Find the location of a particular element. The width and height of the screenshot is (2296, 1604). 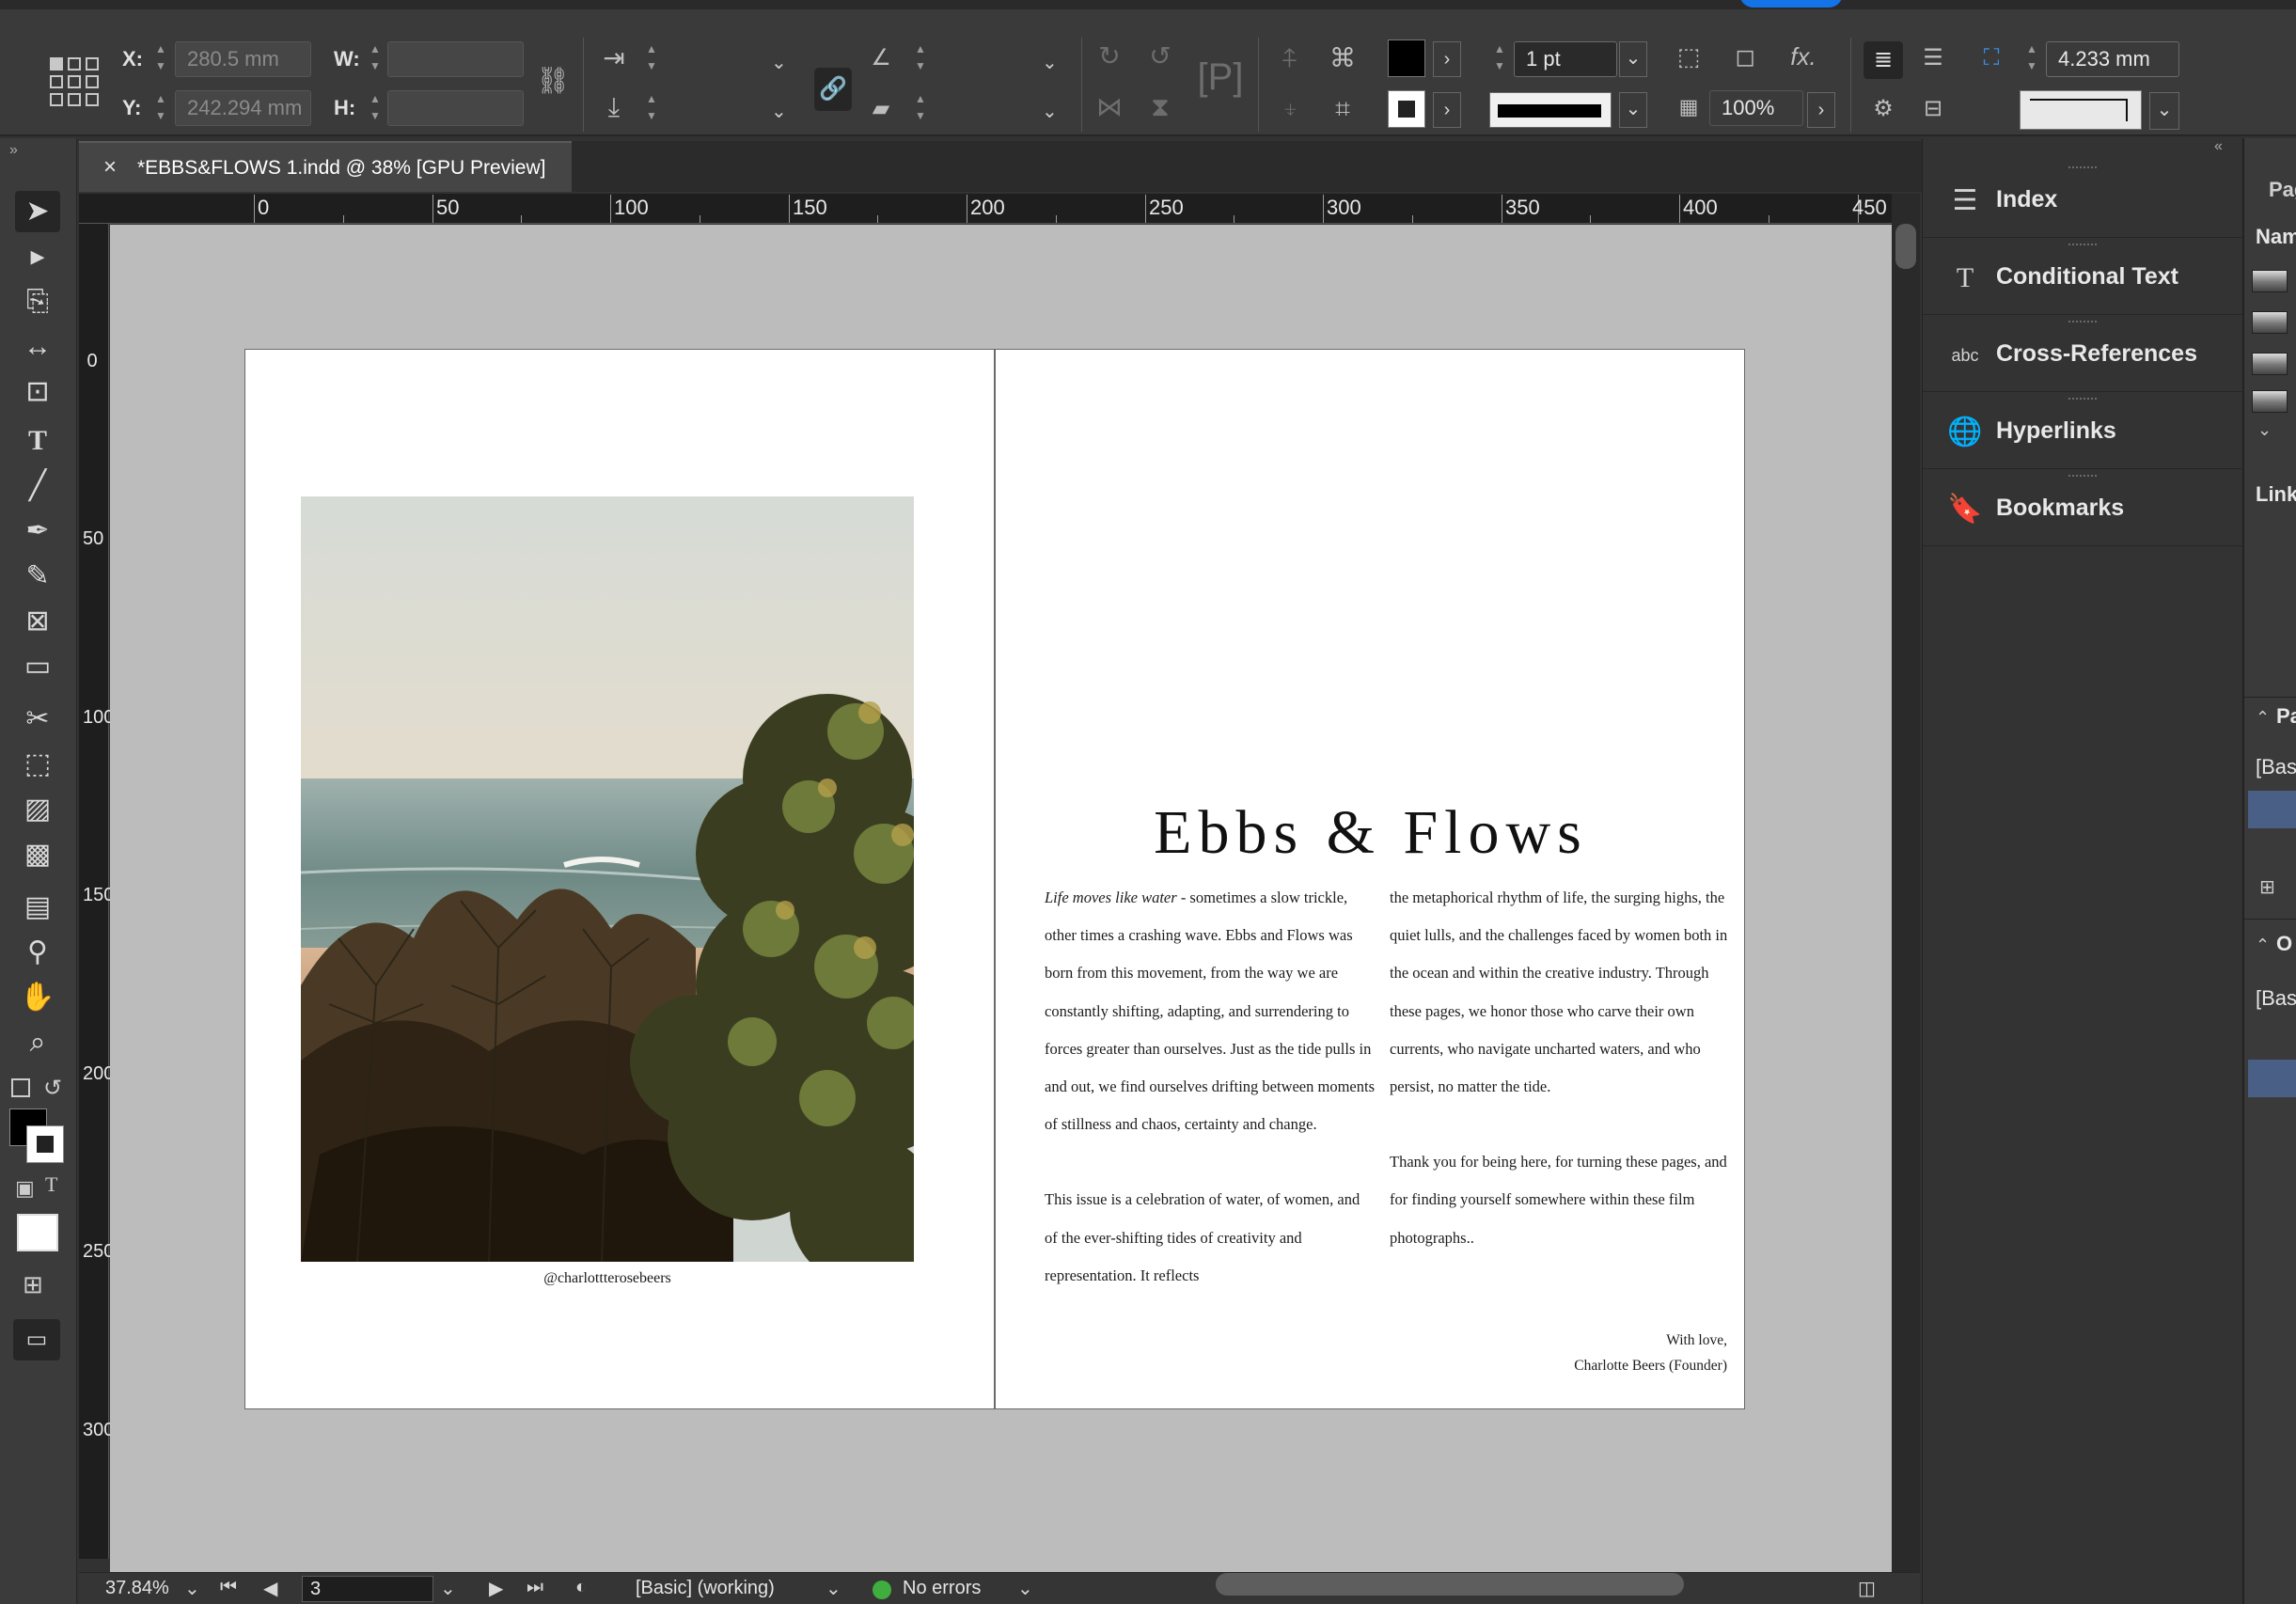

gap-tool-icon: ↔ is located at coordinates (37, 347).